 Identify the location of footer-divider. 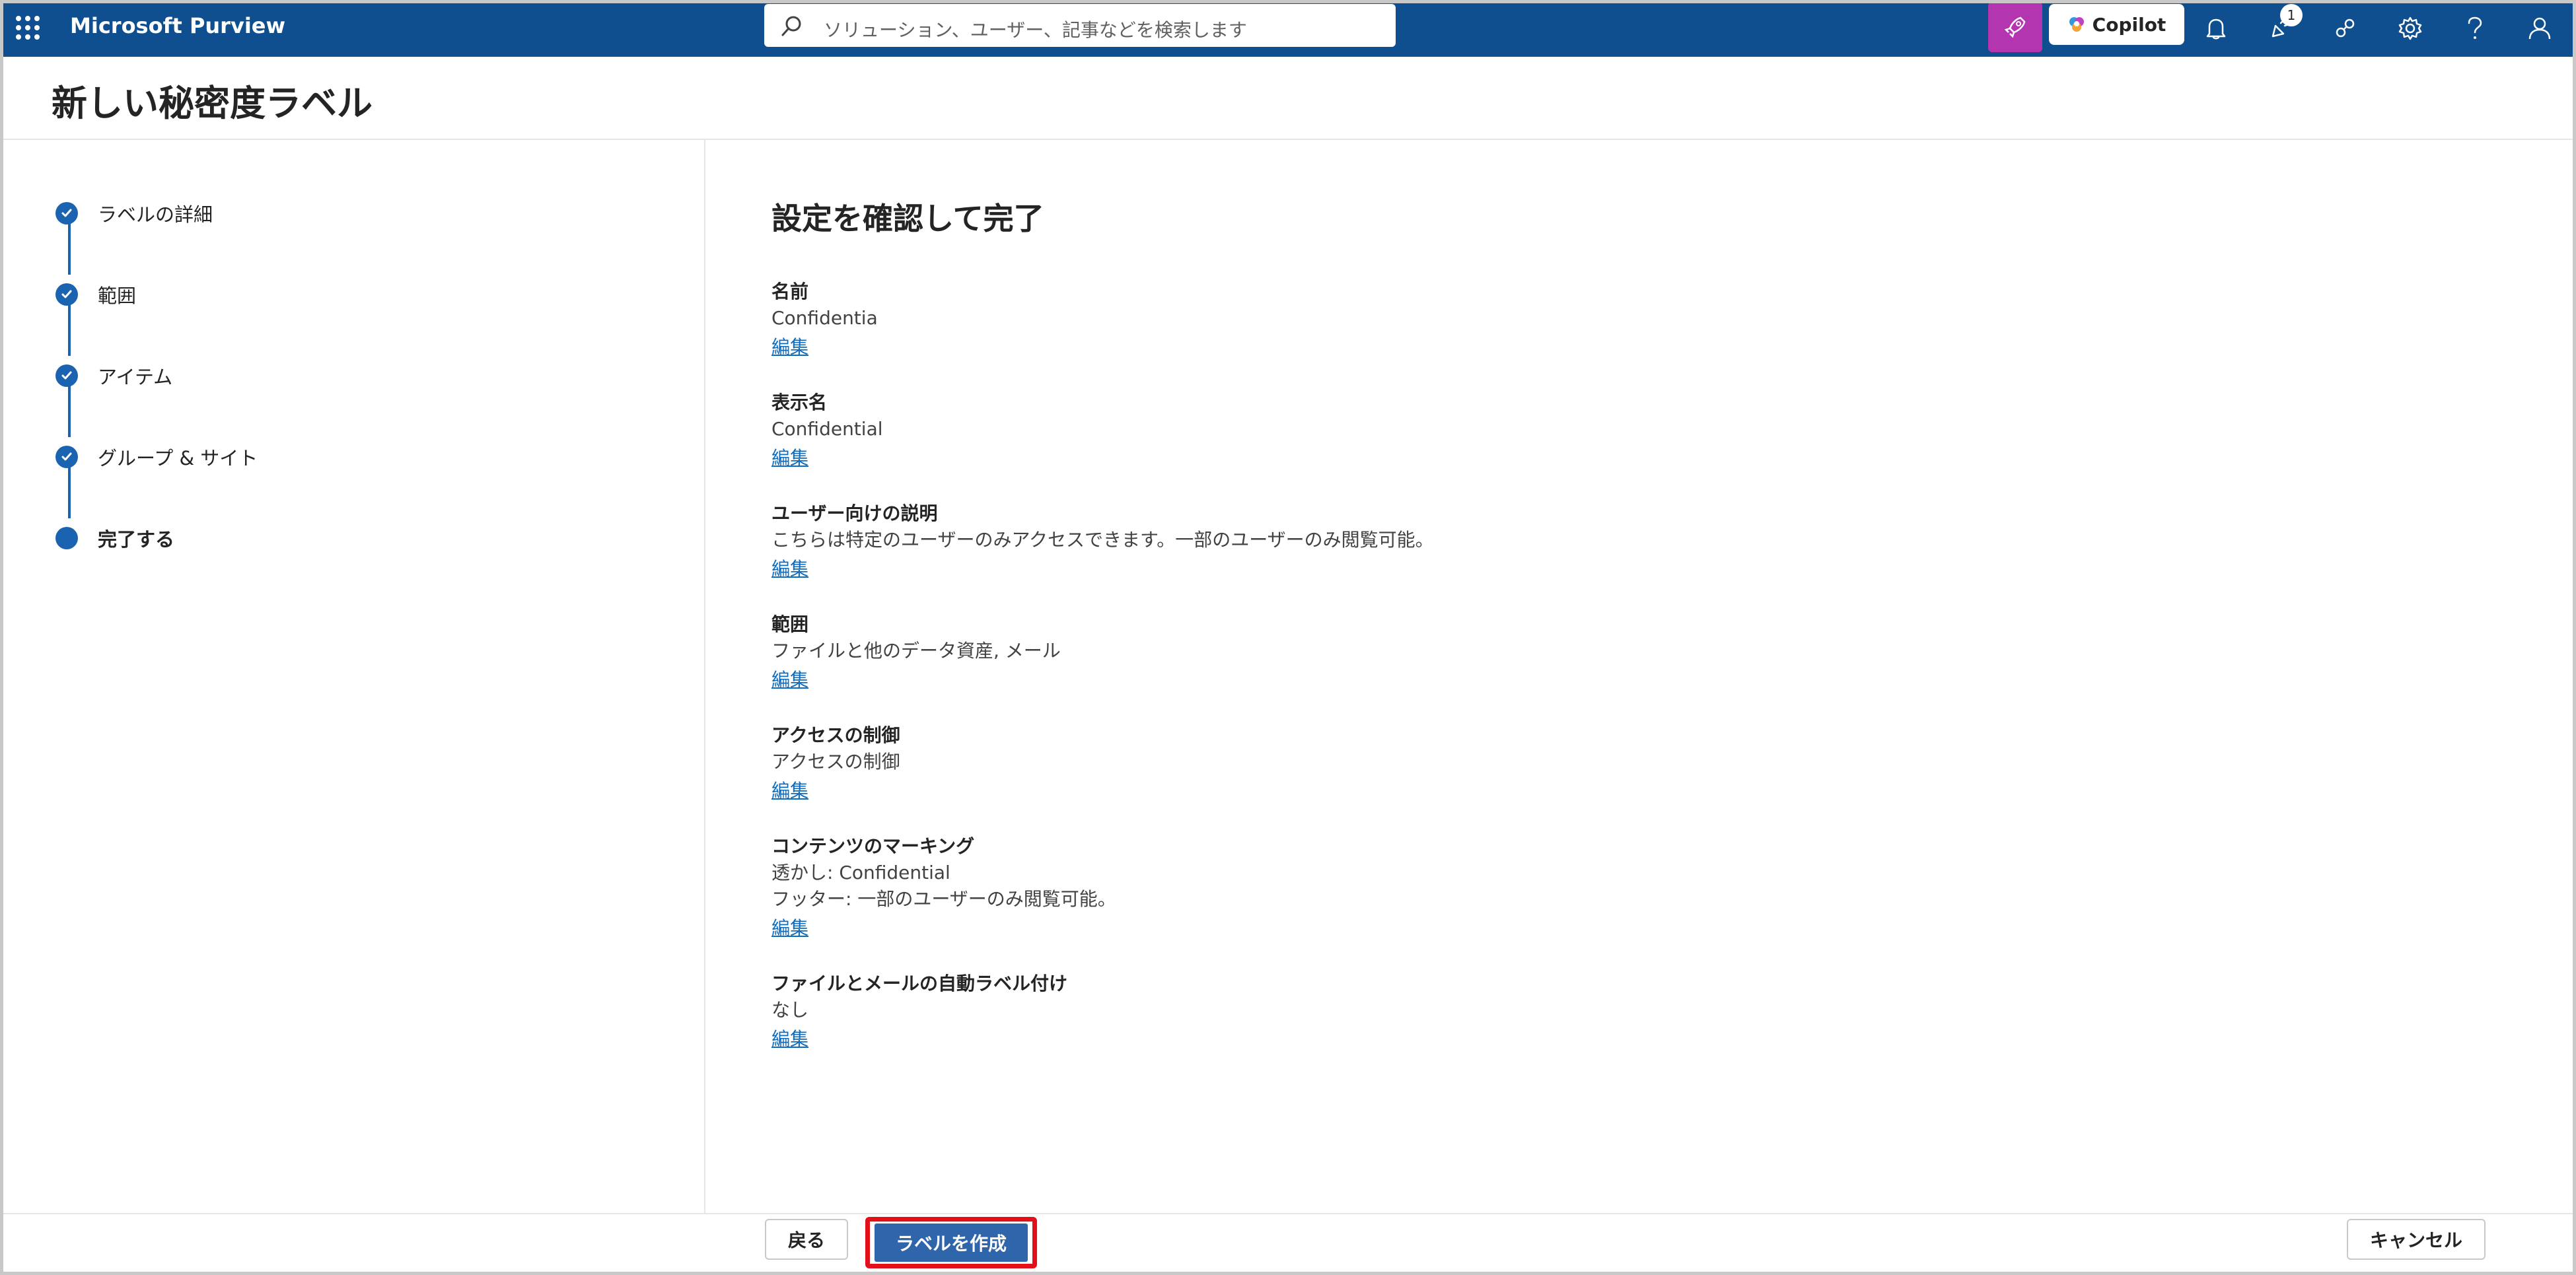
(1288, 1213).